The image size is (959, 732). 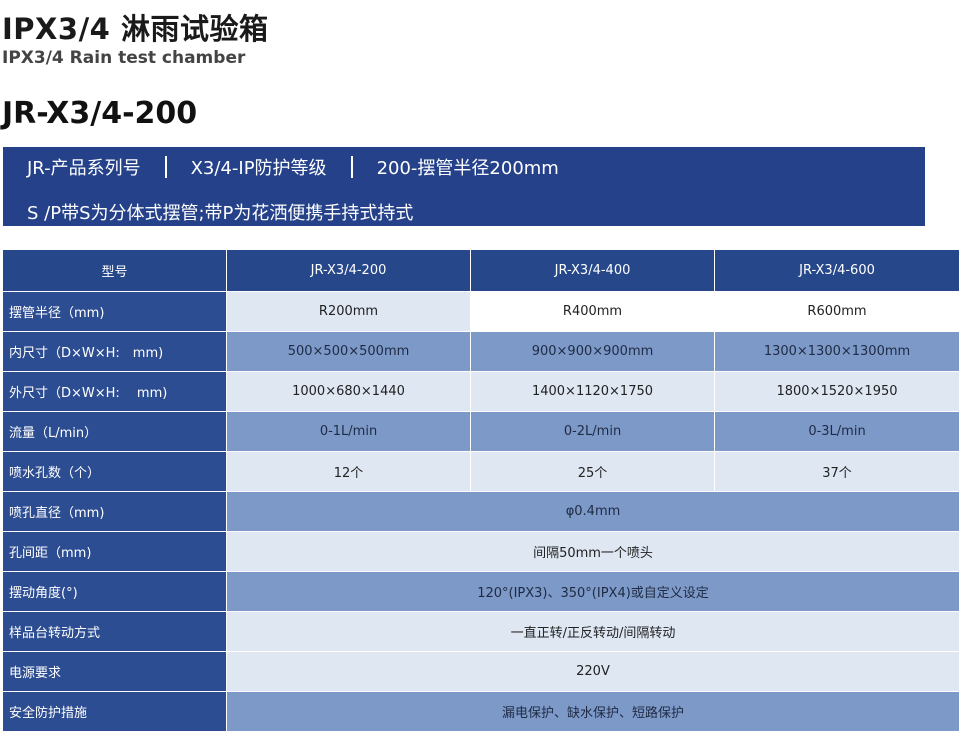 What do you see at coordinates (593, 712) in the screenshot?
I see `cell-value: 漏电保护、缺水保护、短路保护` at bounding box center [593, 712].